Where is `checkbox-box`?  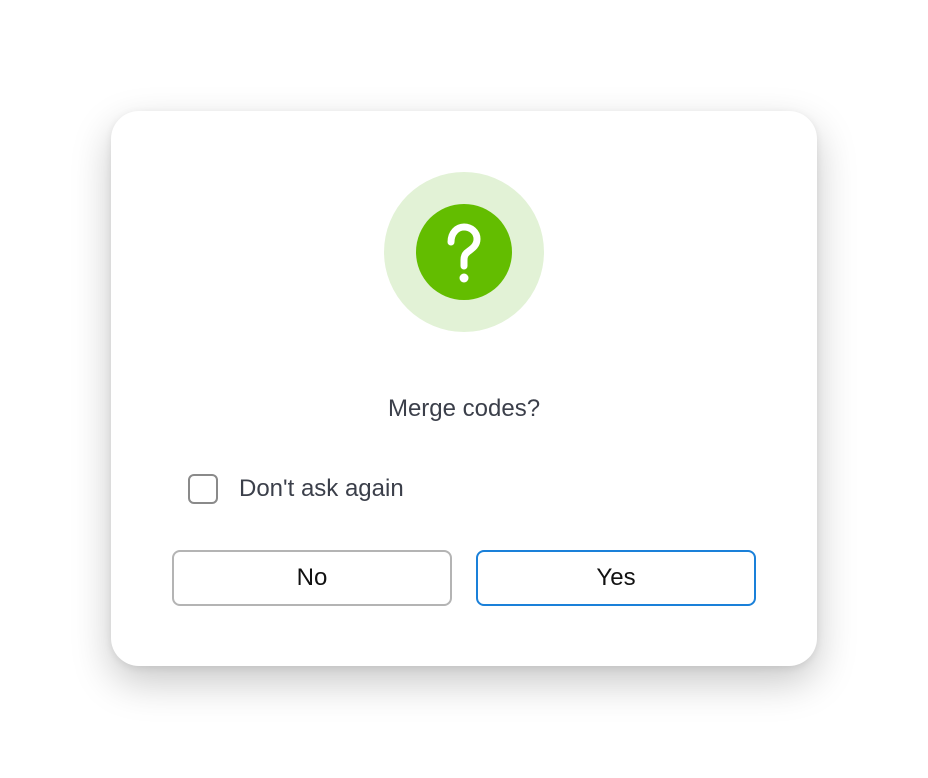 checkbox-box is located at coordinates (203, 489).